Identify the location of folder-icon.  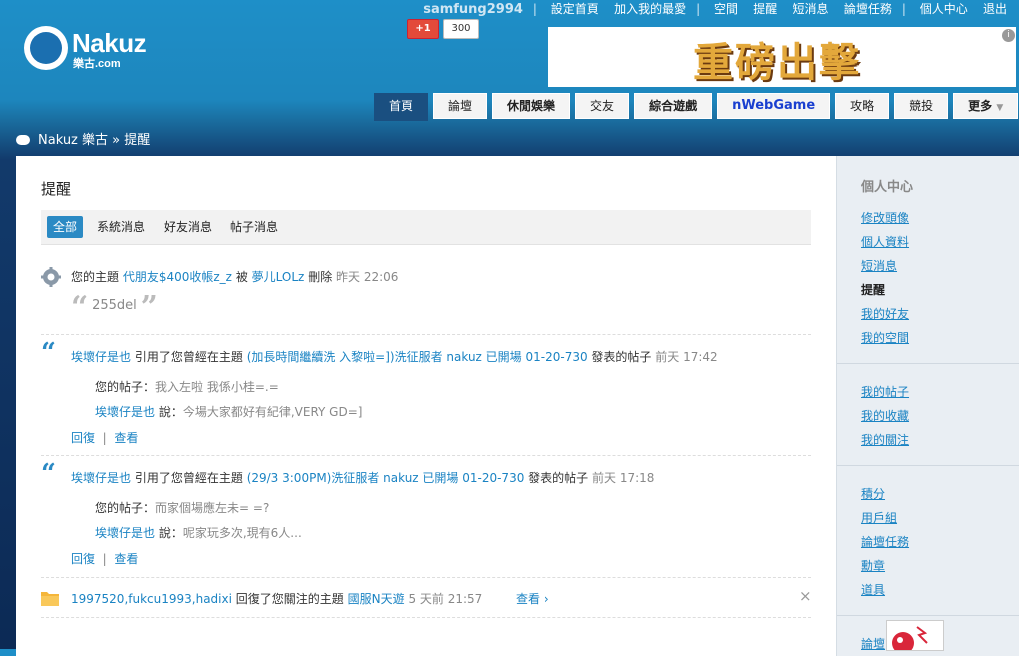
(50, 599).